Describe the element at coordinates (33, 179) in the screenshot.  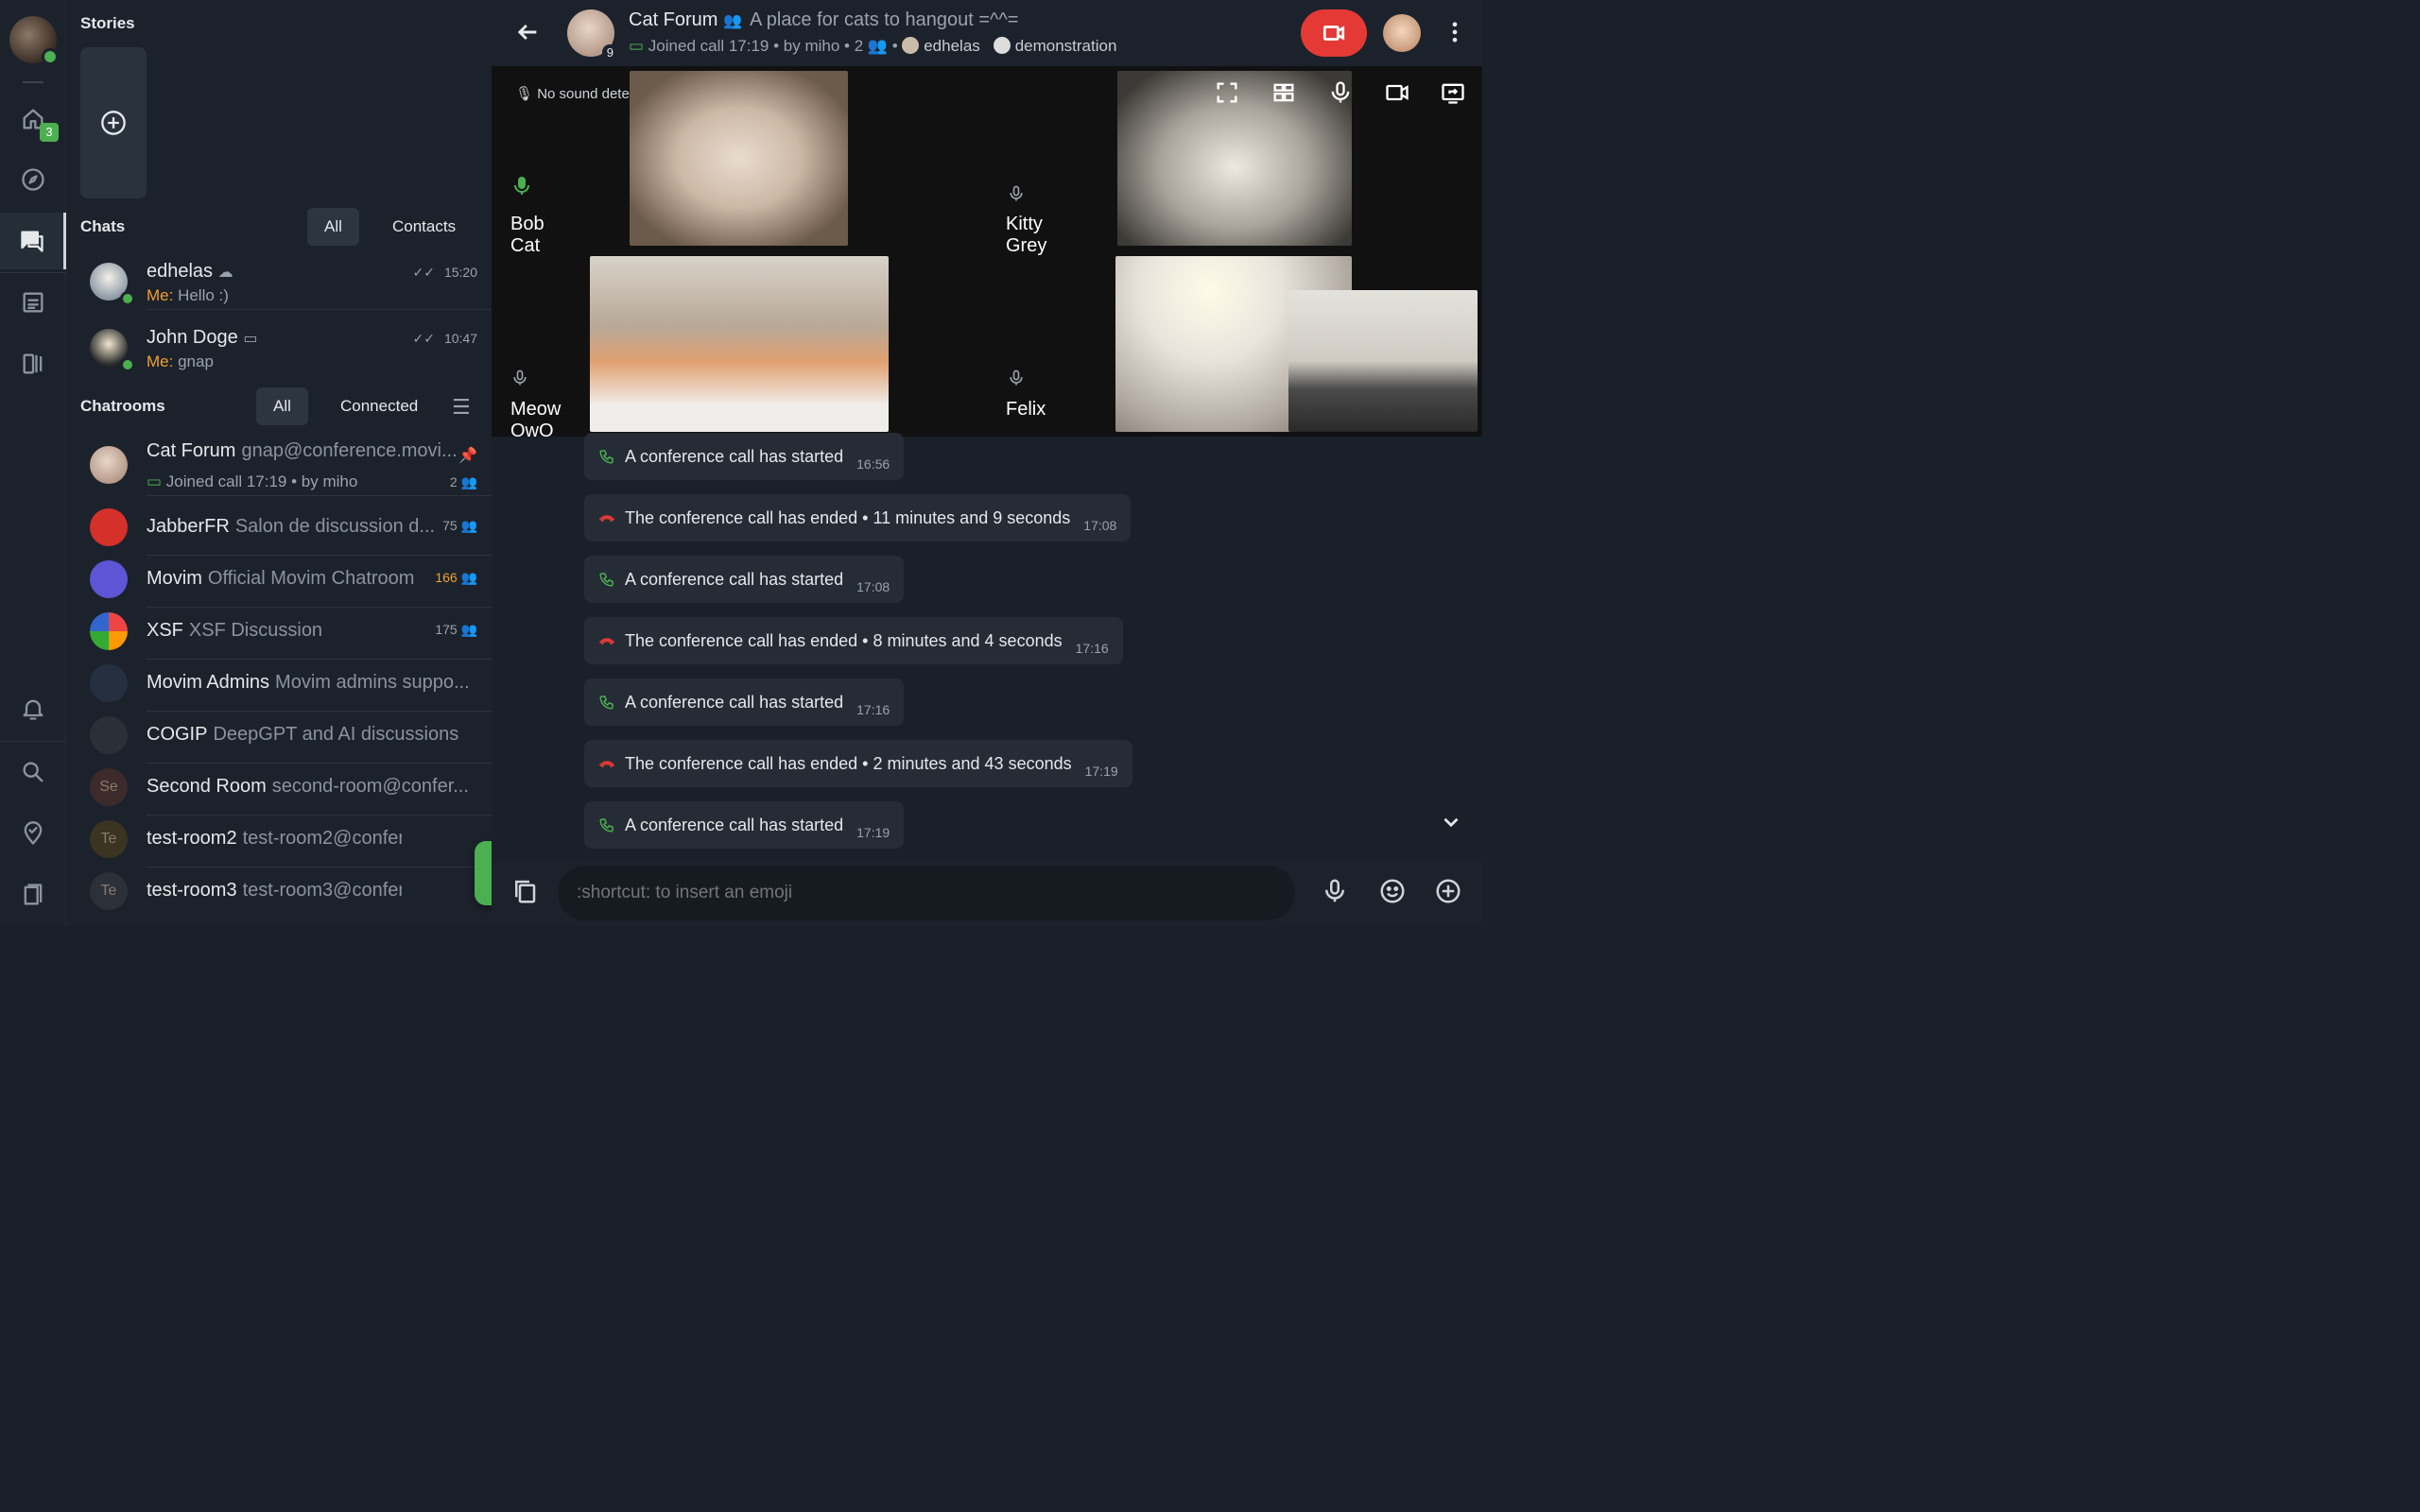
I see `rail-explore` at that location.